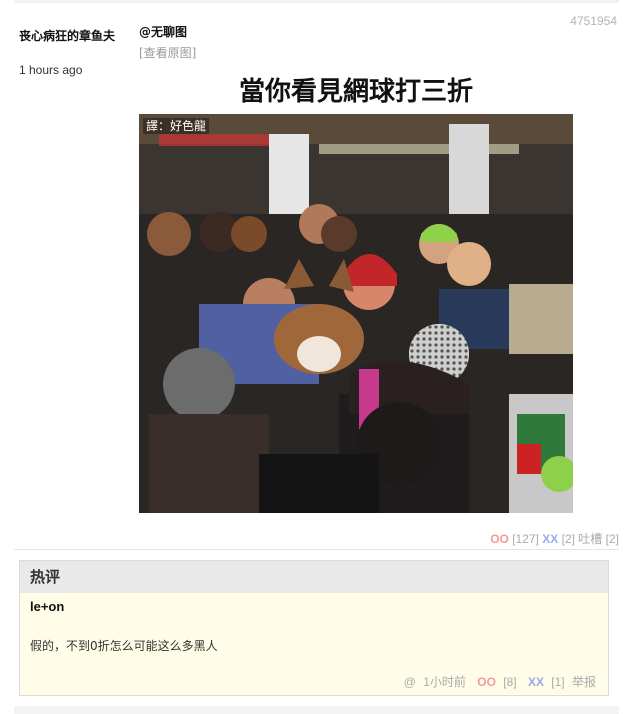  What do you see at coordinates (47, 606) in the screenshot?
I see `comment-author: le+on` at bounding box center [47, 606].